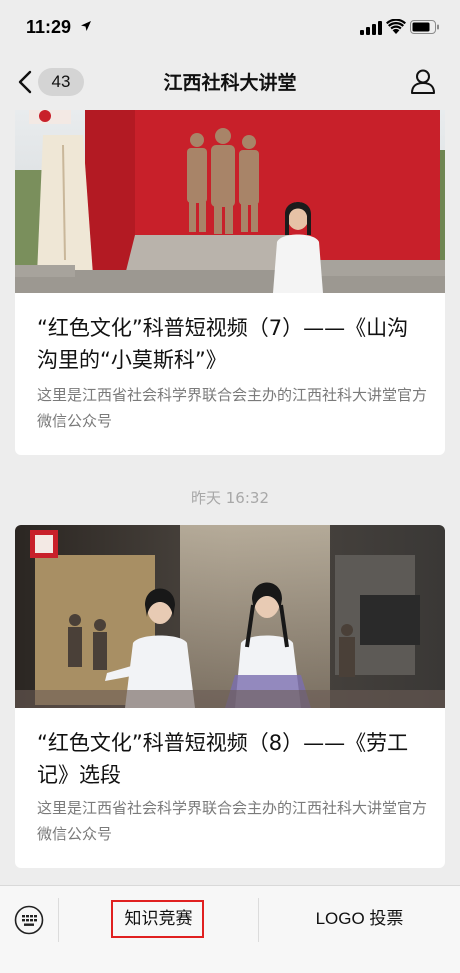 The width and height of the screenshot is (460, 973). I want to click on article-title: “红色文化”科普短视频（7）——《山沟沟里的“小莫斯科”》, so click(223, 344).